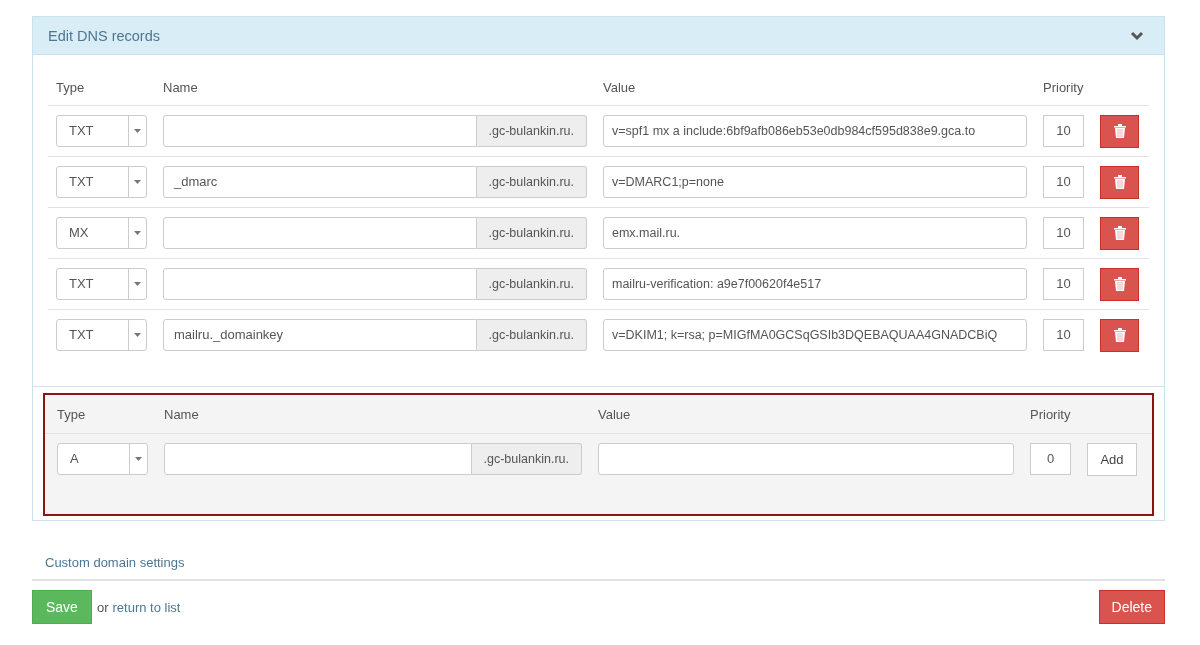  What do you see at coordinates (1131, 607) in the screenshot?
I see `delete-button: Delete` at bounding box center [1131, 607].